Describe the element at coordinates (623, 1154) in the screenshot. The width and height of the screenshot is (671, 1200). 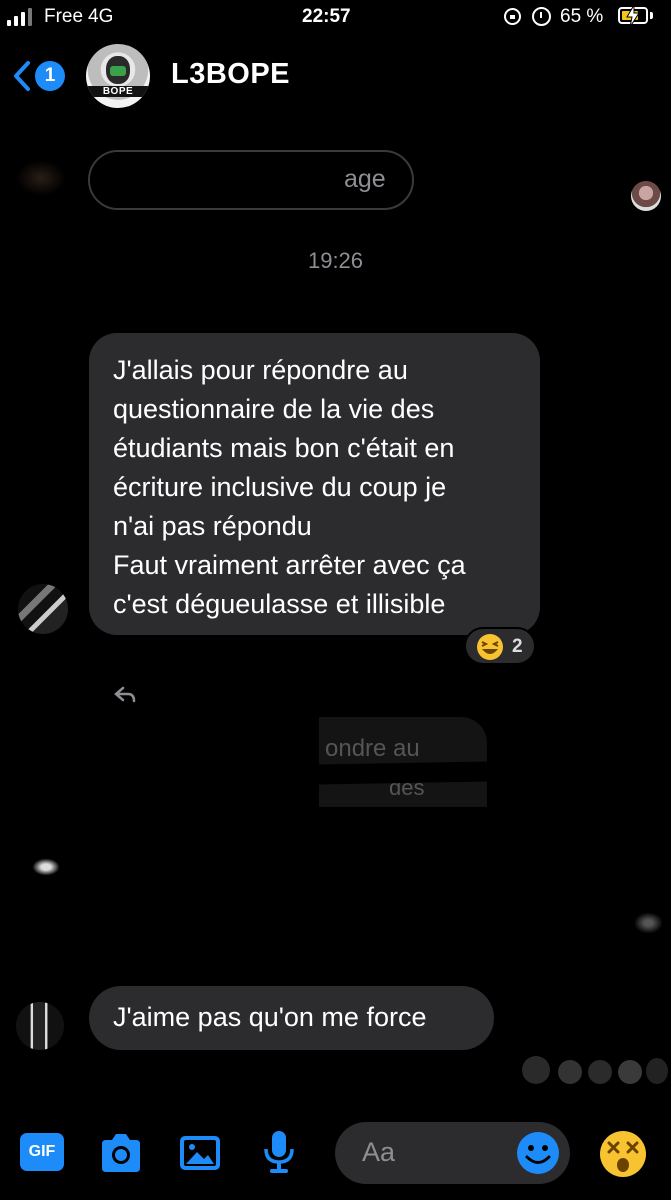
I see `dizzy-face-emoji-icon` at that location.